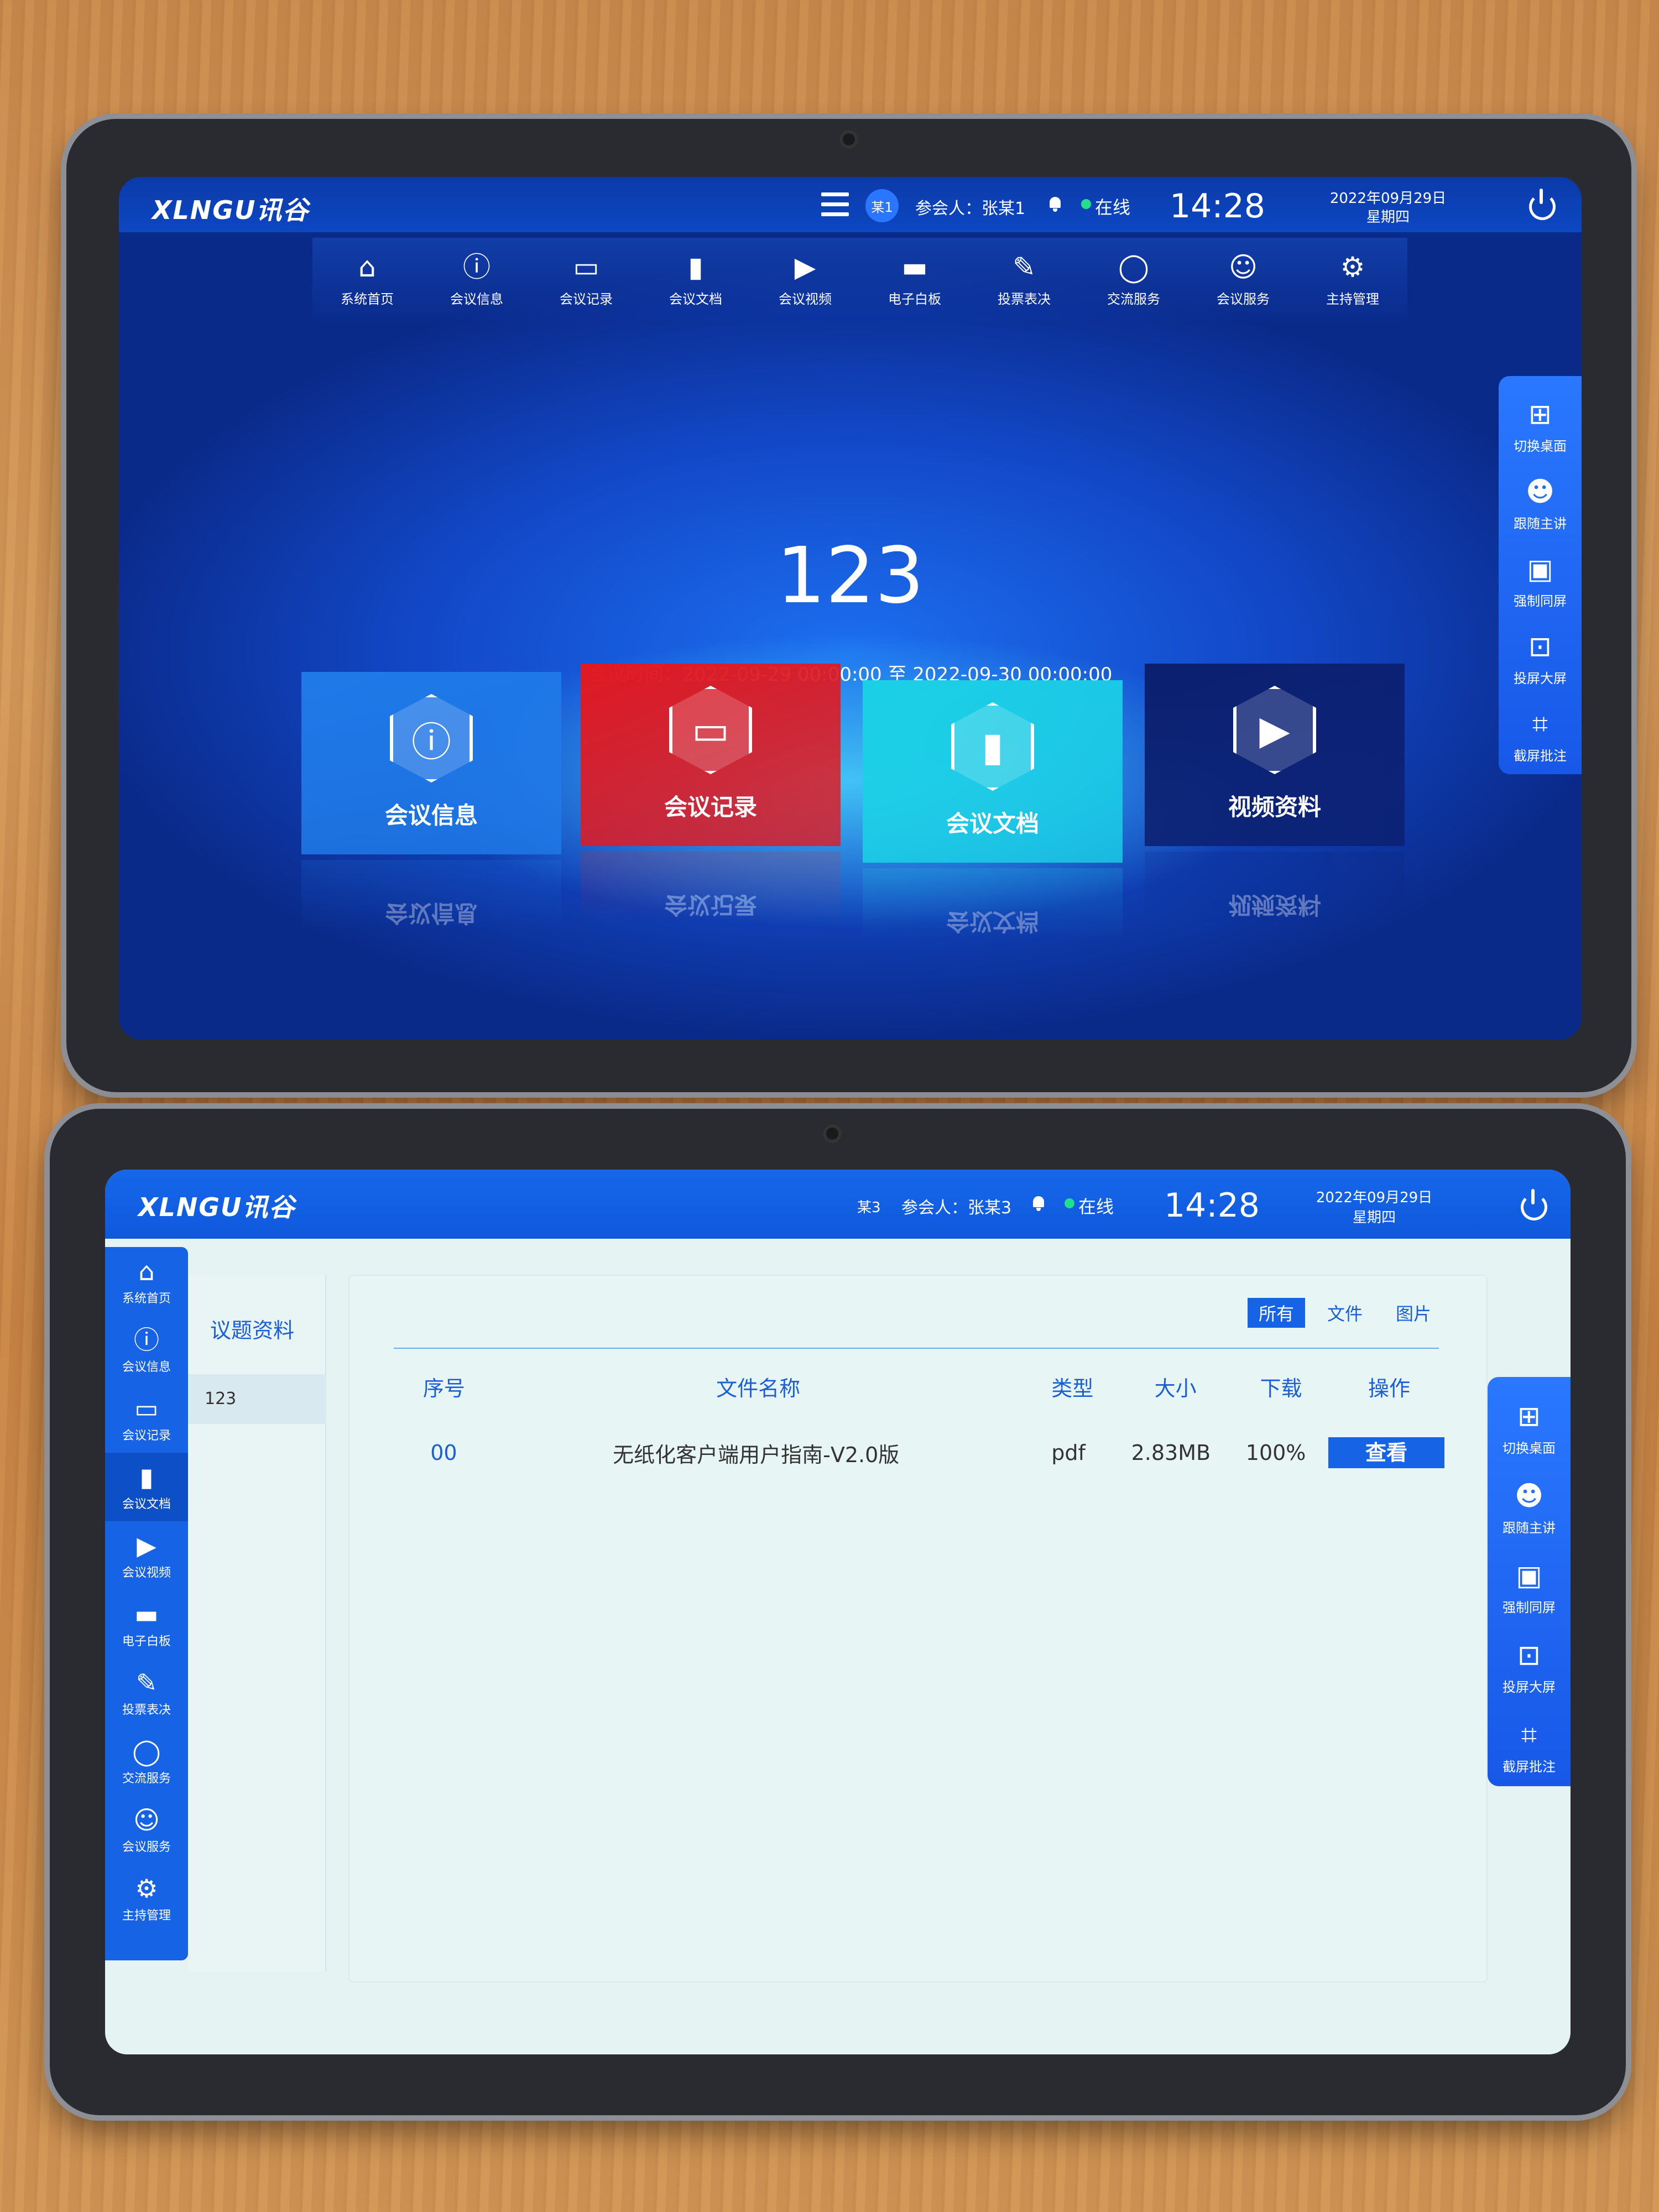  I want to click on nav-item-label: 系统首页, so click(368, 299).